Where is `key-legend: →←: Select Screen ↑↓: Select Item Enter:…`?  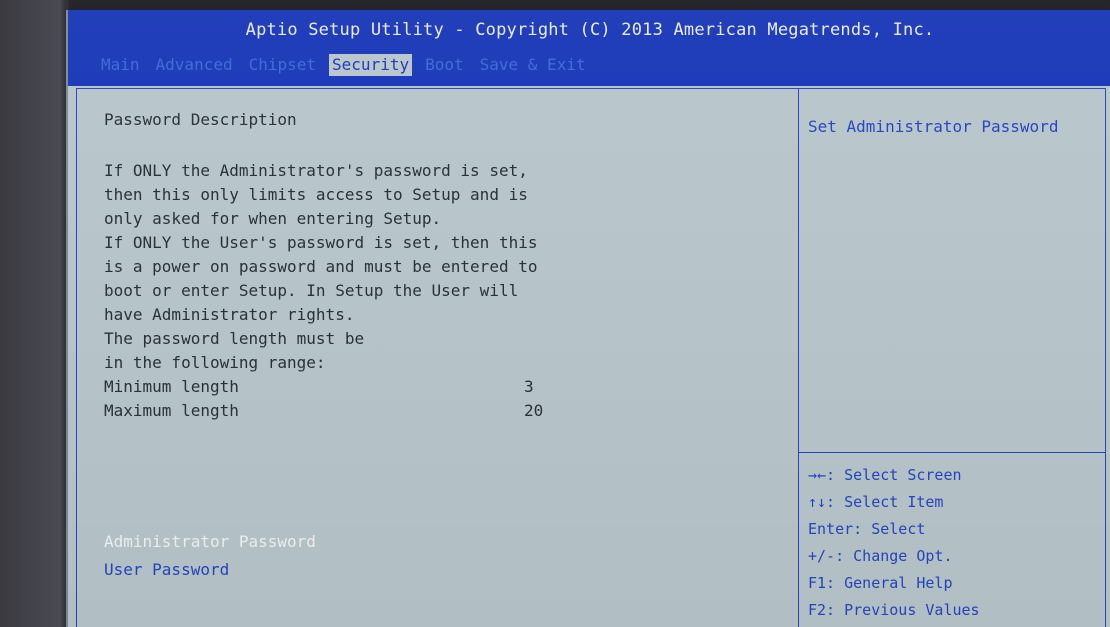
key-legend: →←: Select Screen ↑↓: Select Item Enter:… is located at coordinates (953, 543).